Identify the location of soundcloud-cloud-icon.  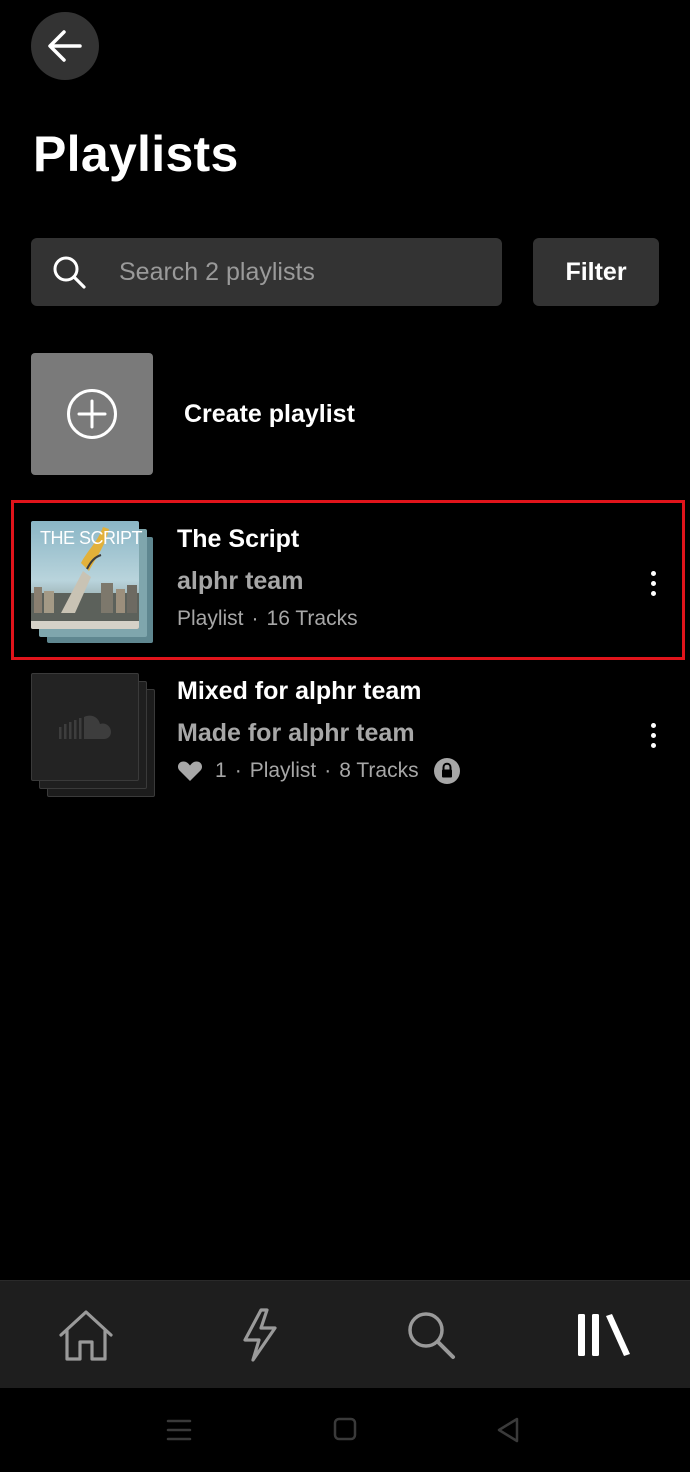
(85, 727).